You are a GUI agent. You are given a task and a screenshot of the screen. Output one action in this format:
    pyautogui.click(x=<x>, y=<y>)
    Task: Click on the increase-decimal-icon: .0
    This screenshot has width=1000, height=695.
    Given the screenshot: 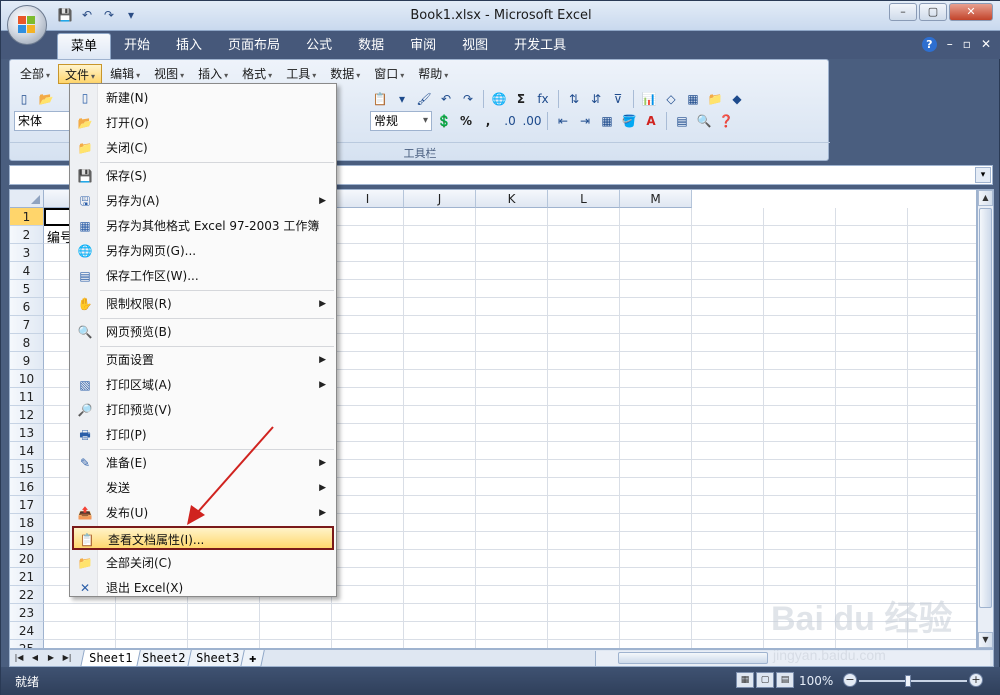 What is the action you would take?
    pyautogui.click(x=510, y=121)
    